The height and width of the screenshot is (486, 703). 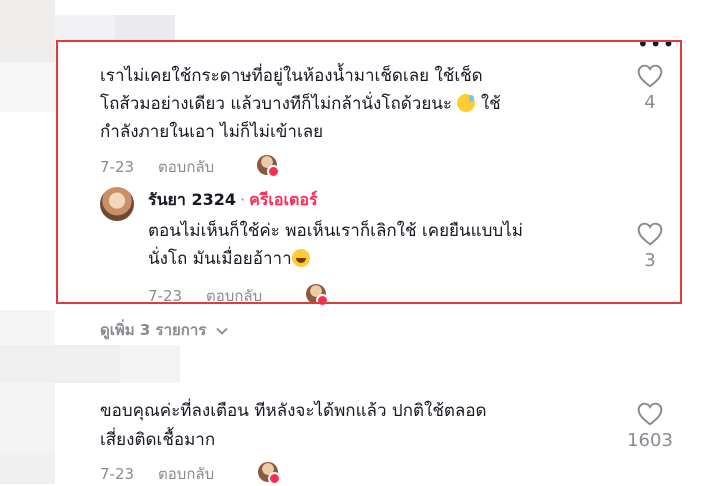 I want to click on chevron-down-icon, so click(x=221, y=331).